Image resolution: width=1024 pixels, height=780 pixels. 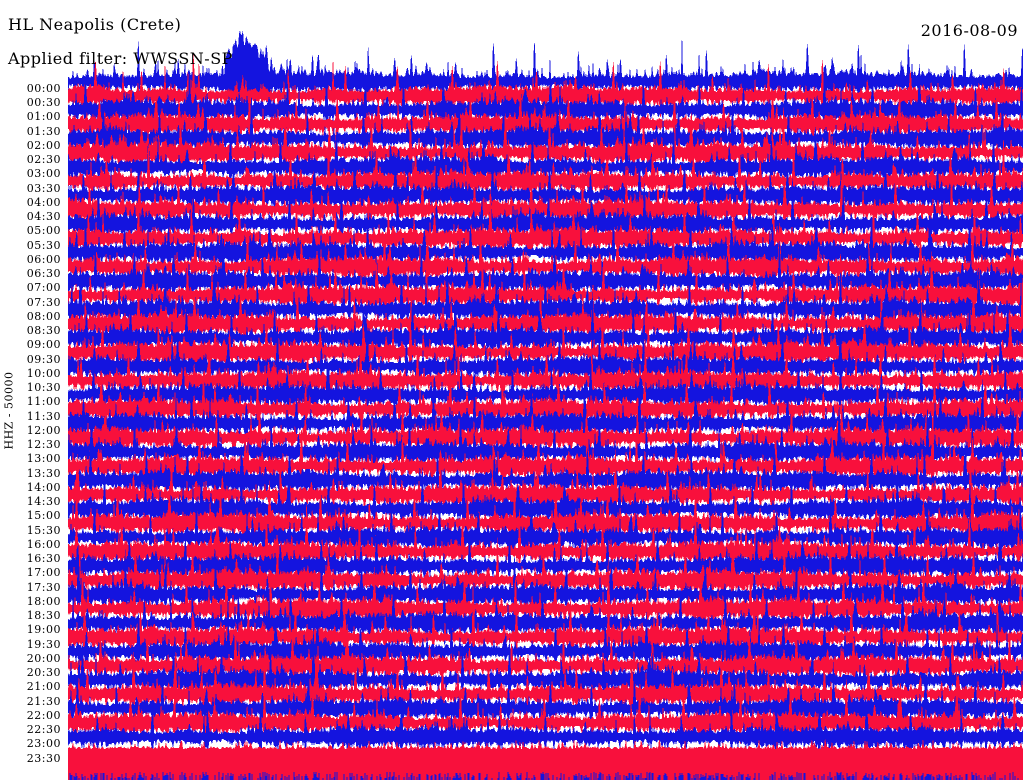 What do you see at coordinates (43, 544) in the screenshot?
I see `time-label: 16:00` at bounding box center [43, 544].